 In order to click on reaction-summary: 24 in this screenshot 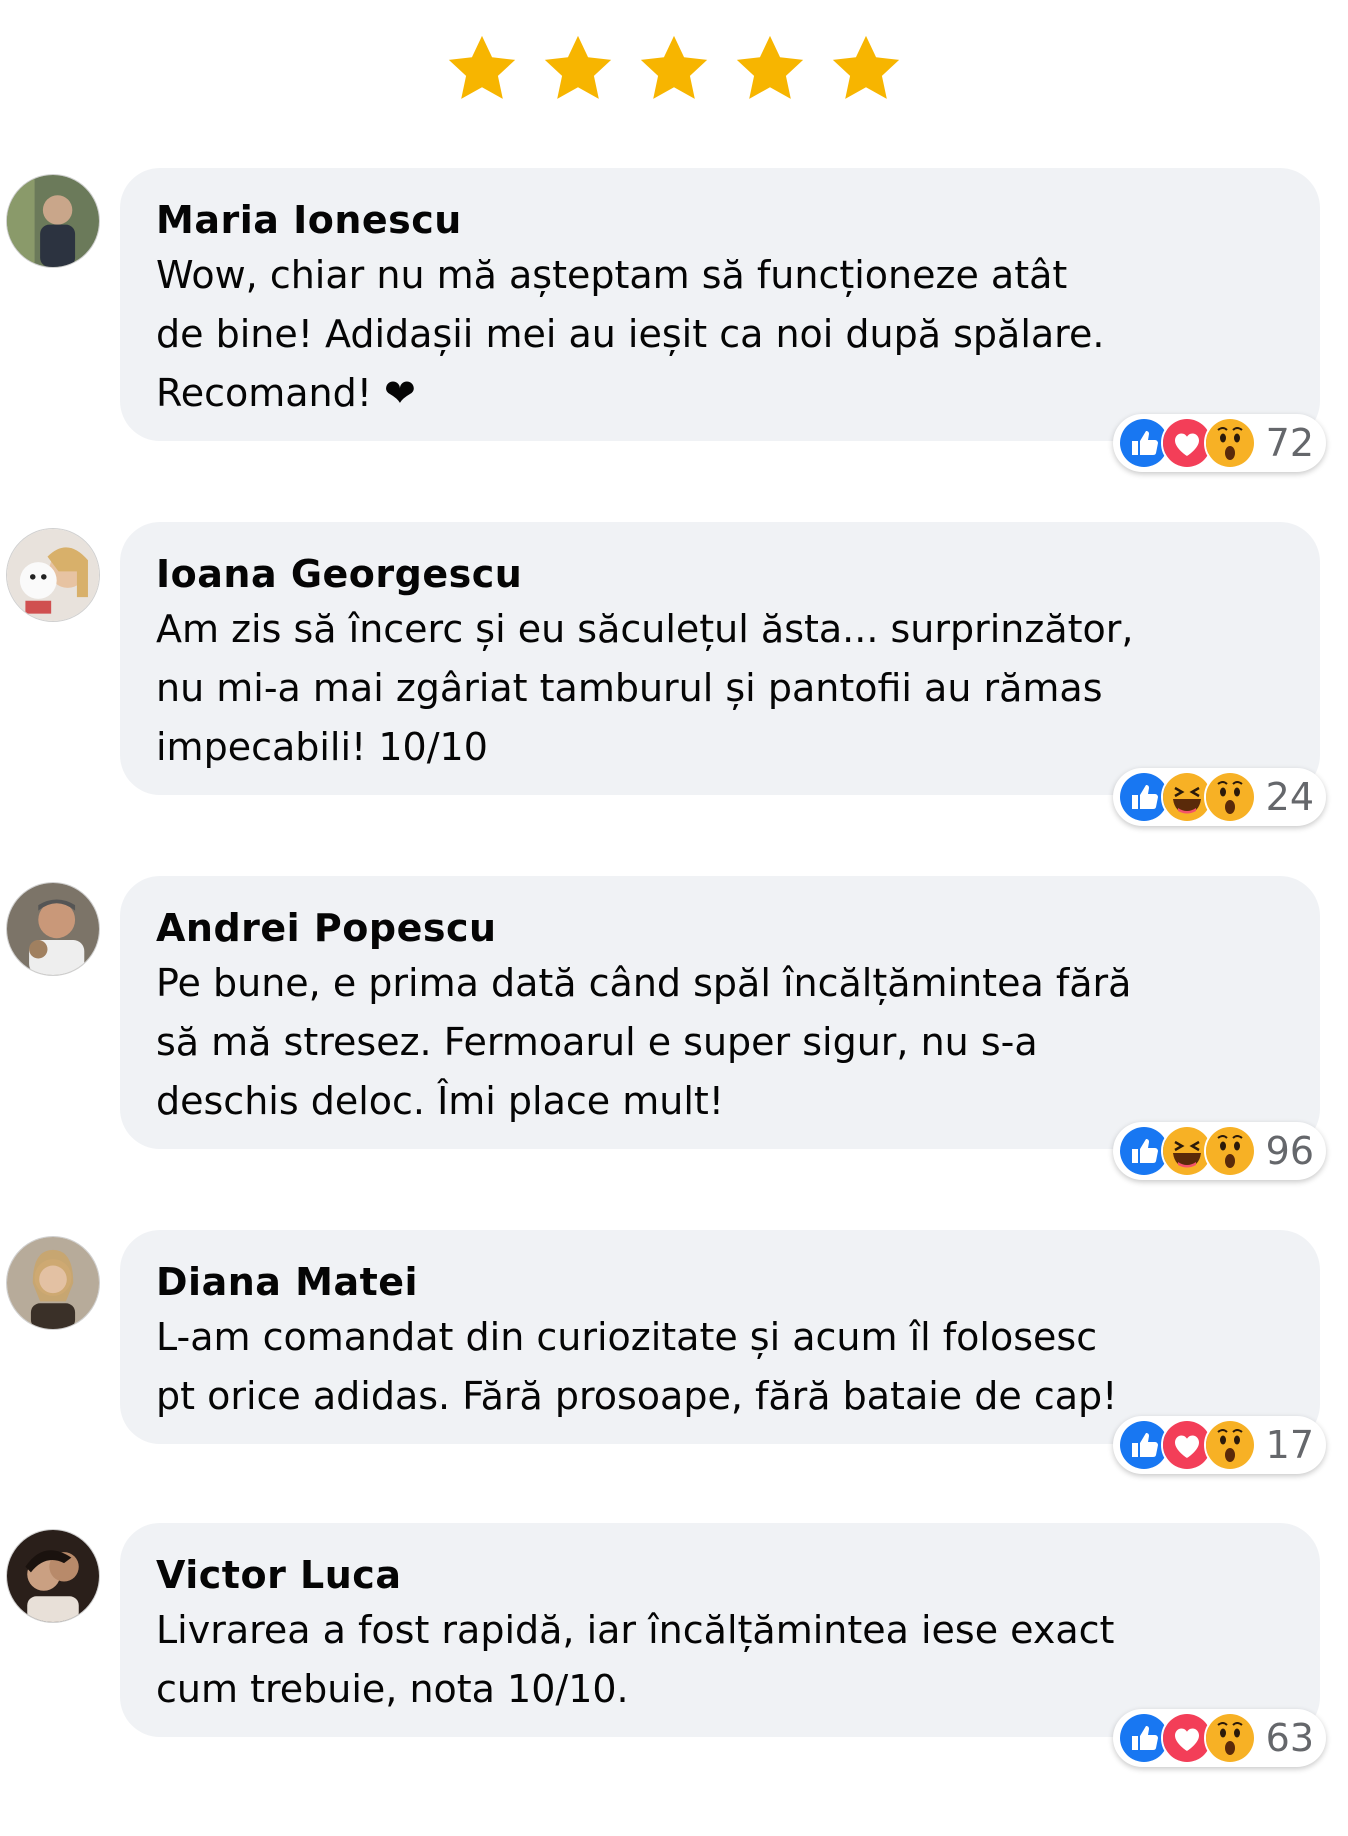, I will do `click(1219, 797)`.